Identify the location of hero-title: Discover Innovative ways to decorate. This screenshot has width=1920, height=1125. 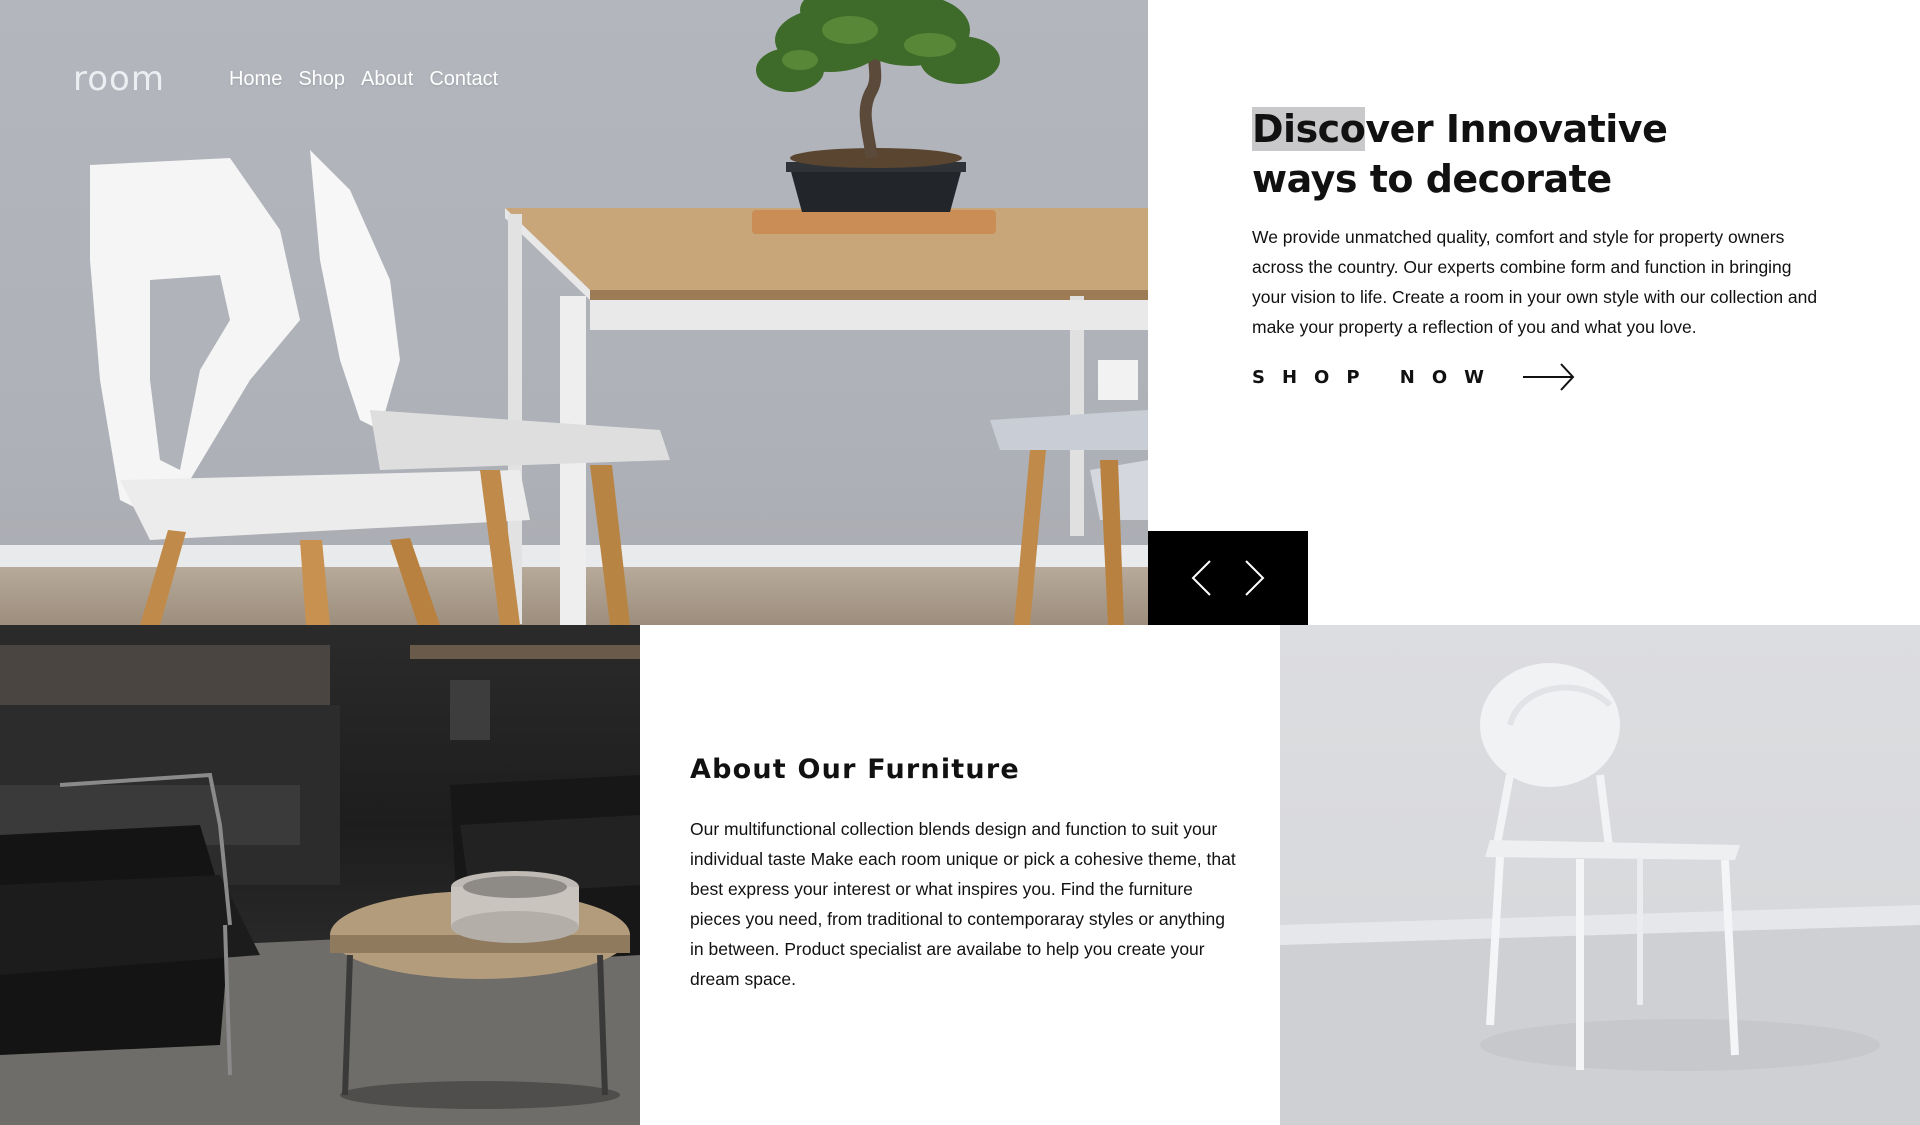
(1537, 154).